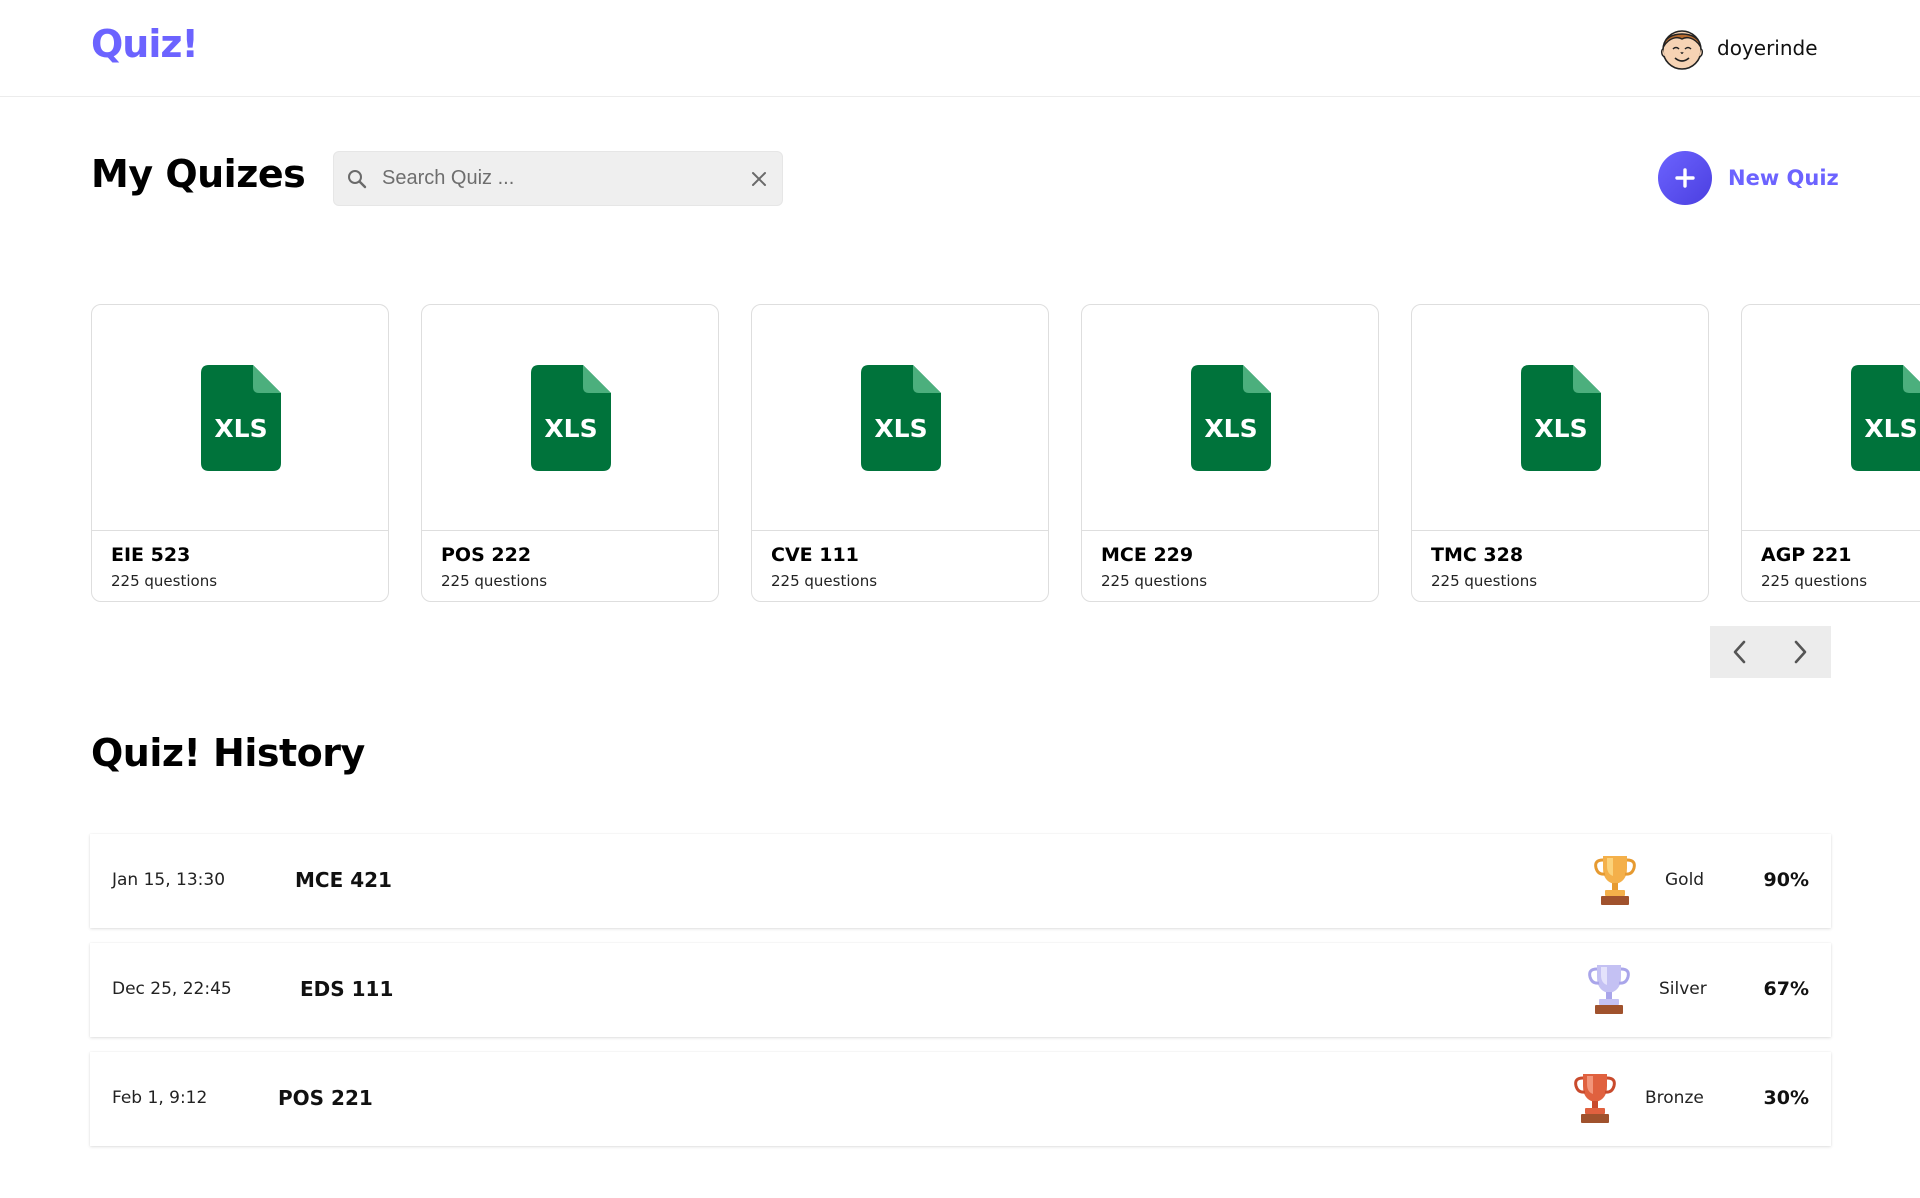 The image size is (1920, 1198). I want to click on search-box, so click(558, 178).